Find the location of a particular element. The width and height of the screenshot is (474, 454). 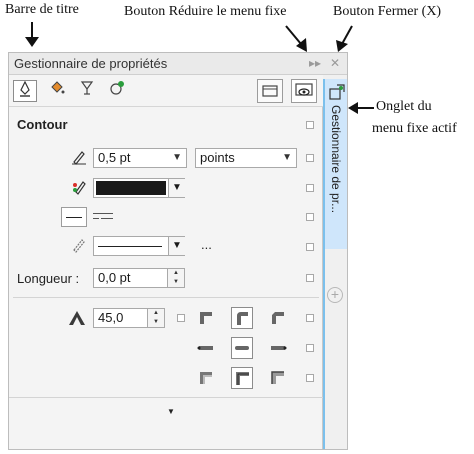

outline-color-swatch is located at coordinates (131, 188).